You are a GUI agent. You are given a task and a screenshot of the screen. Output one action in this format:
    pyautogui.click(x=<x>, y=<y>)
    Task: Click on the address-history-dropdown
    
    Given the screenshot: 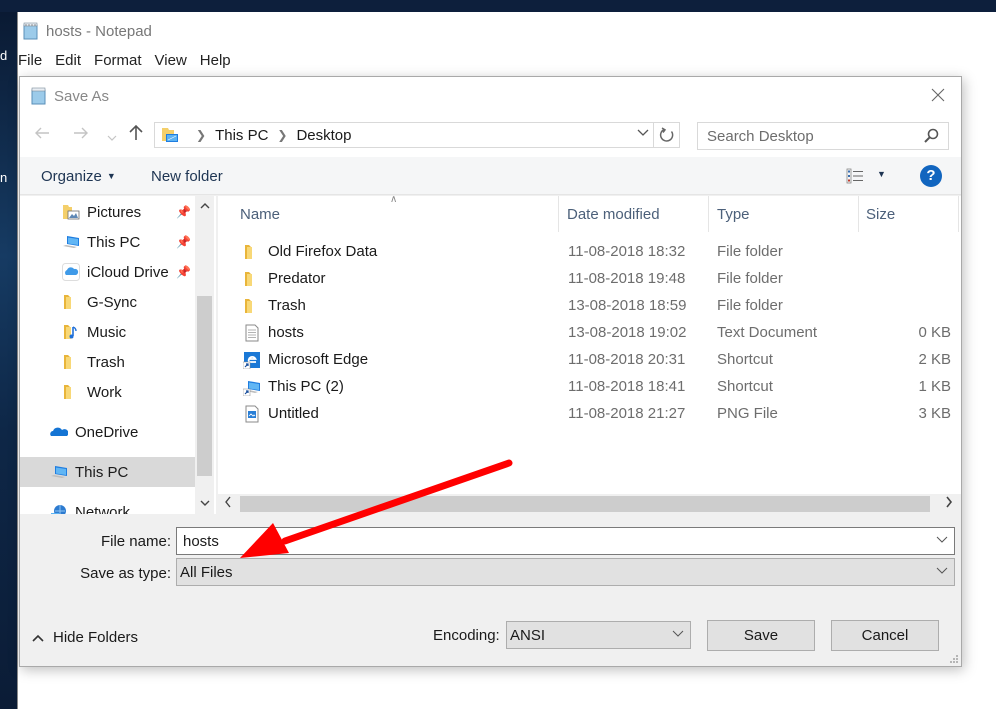 What is the action you would take?
    pyautogui.click(x=643, y=133)
    